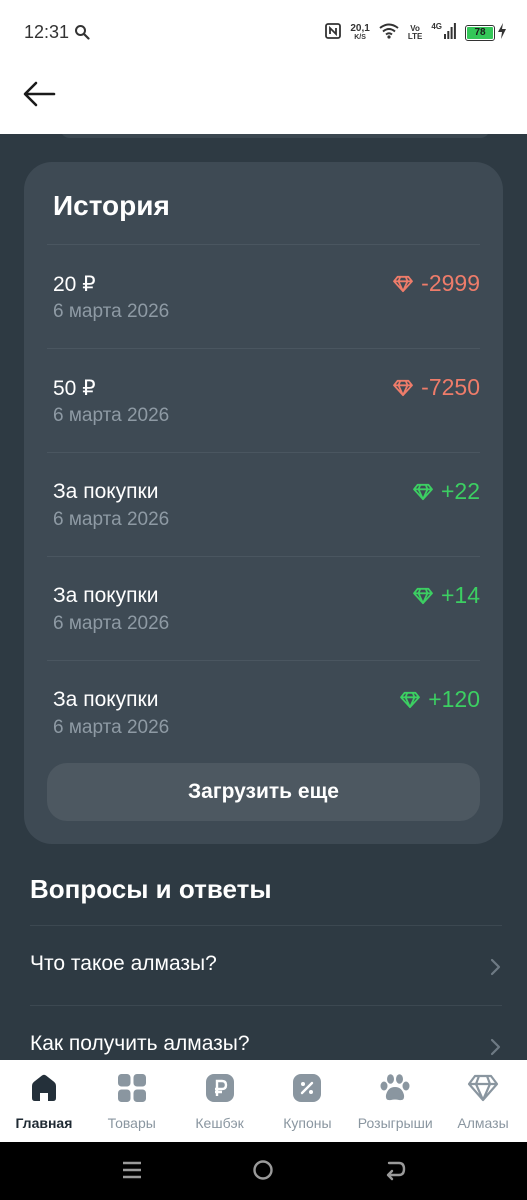 The height and width of the screenshot is (1200, 527). I want to click on nav-label: Купоны, so click(307, 1123).